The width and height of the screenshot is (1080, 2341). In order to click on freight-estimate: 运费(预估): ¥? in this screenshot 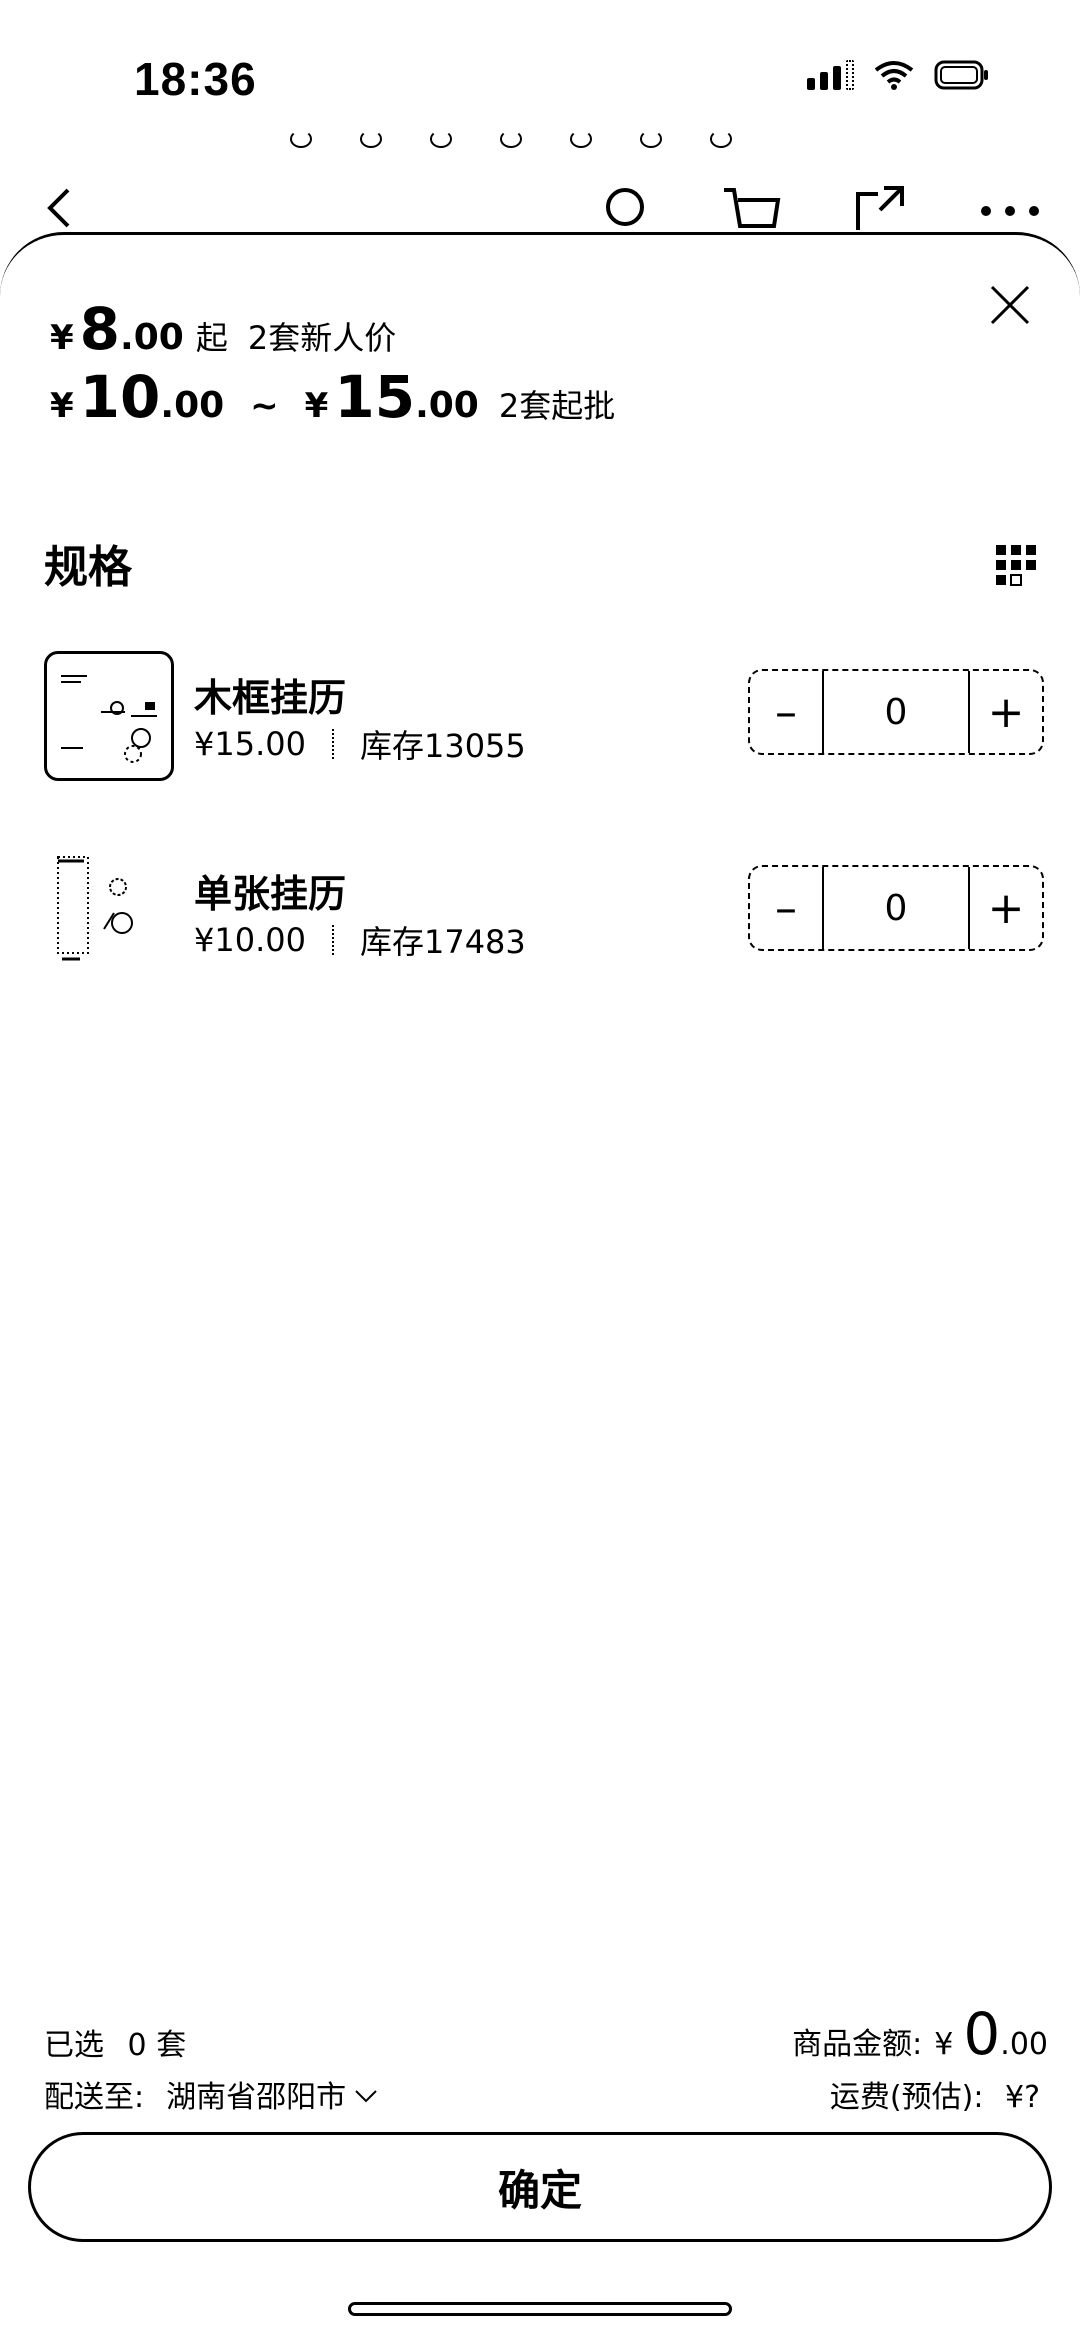, I will do `click(935, 2094)`.